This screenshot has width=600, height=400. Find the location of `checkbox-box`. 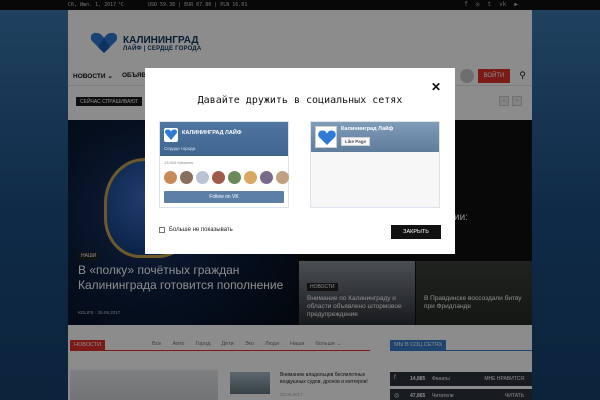

checkbox-box is located at coordinates (162, 230).